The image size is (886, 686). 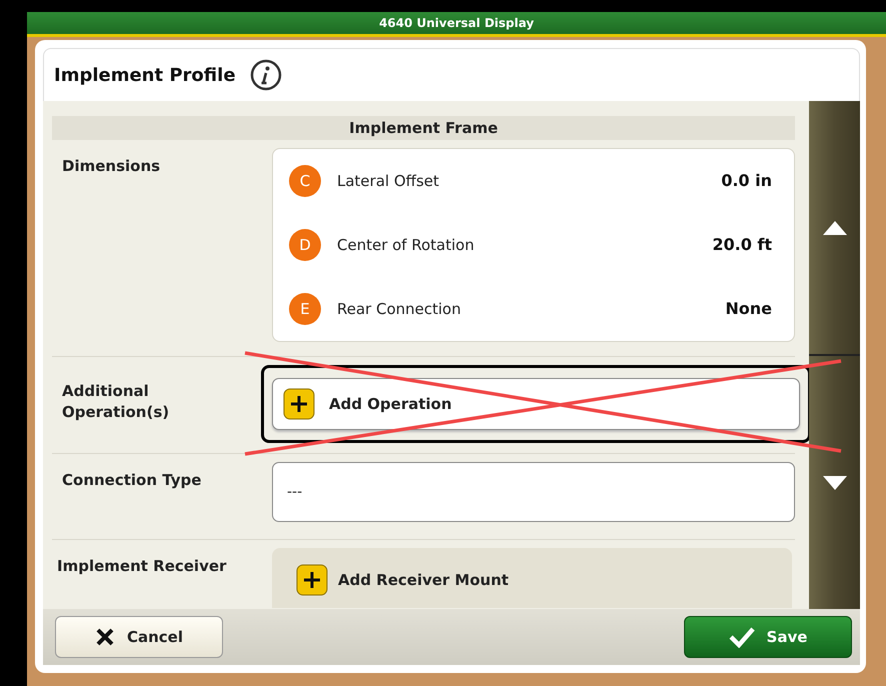 What do you see at coordinates (533, 492) in the screenshot?
I see `connection-type-field: ---` at bounding box center [533, 492].